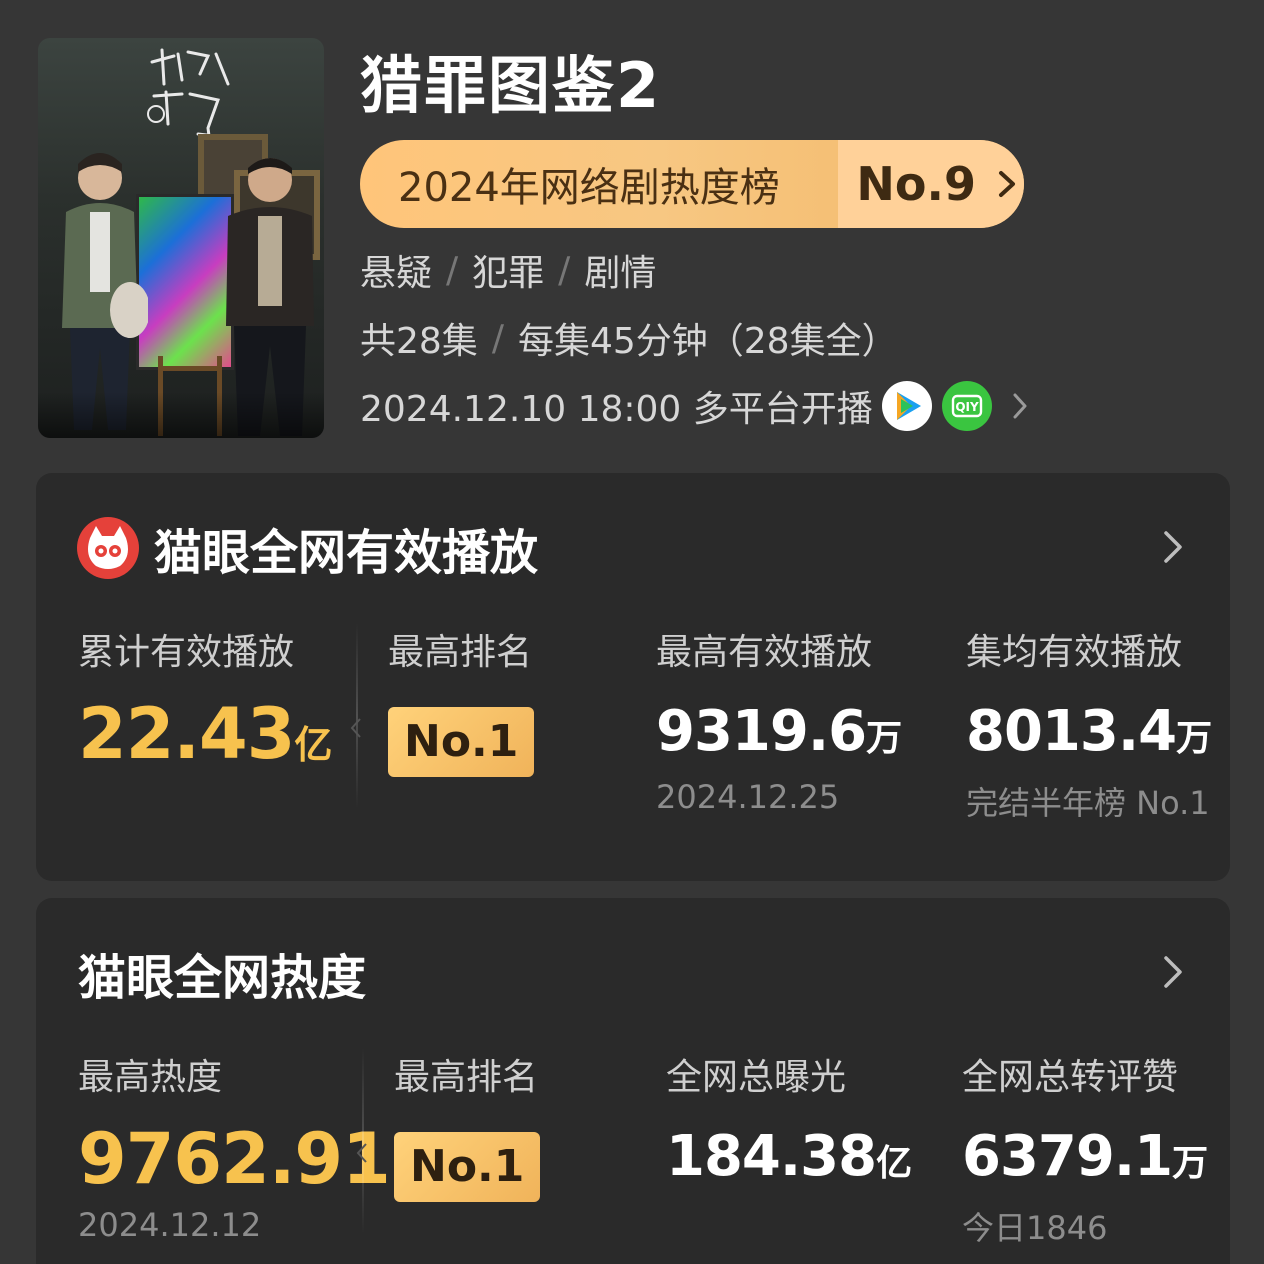 The width and height of the screenshot is (1264, 1264). Describe the element at coordinates (1035, 1228) in the screenshot. I see `stat-today-note: 今日1846` at that location.